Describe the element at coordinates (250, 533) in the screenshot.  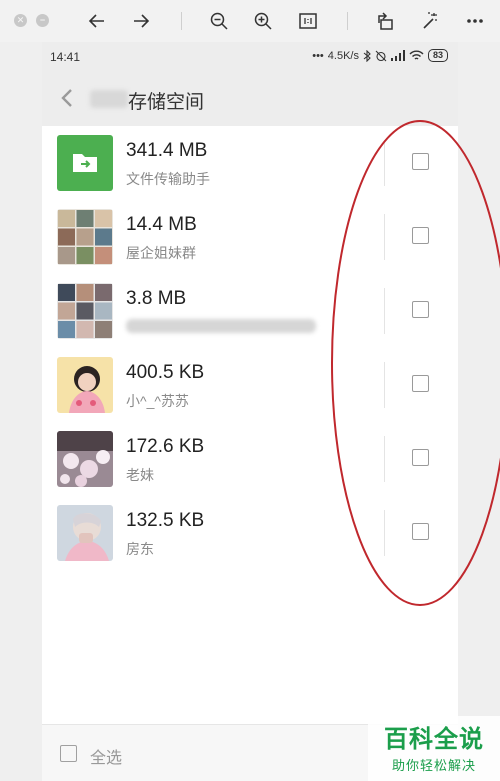
I see `list-item: 132.5 KB 房东` at that location.